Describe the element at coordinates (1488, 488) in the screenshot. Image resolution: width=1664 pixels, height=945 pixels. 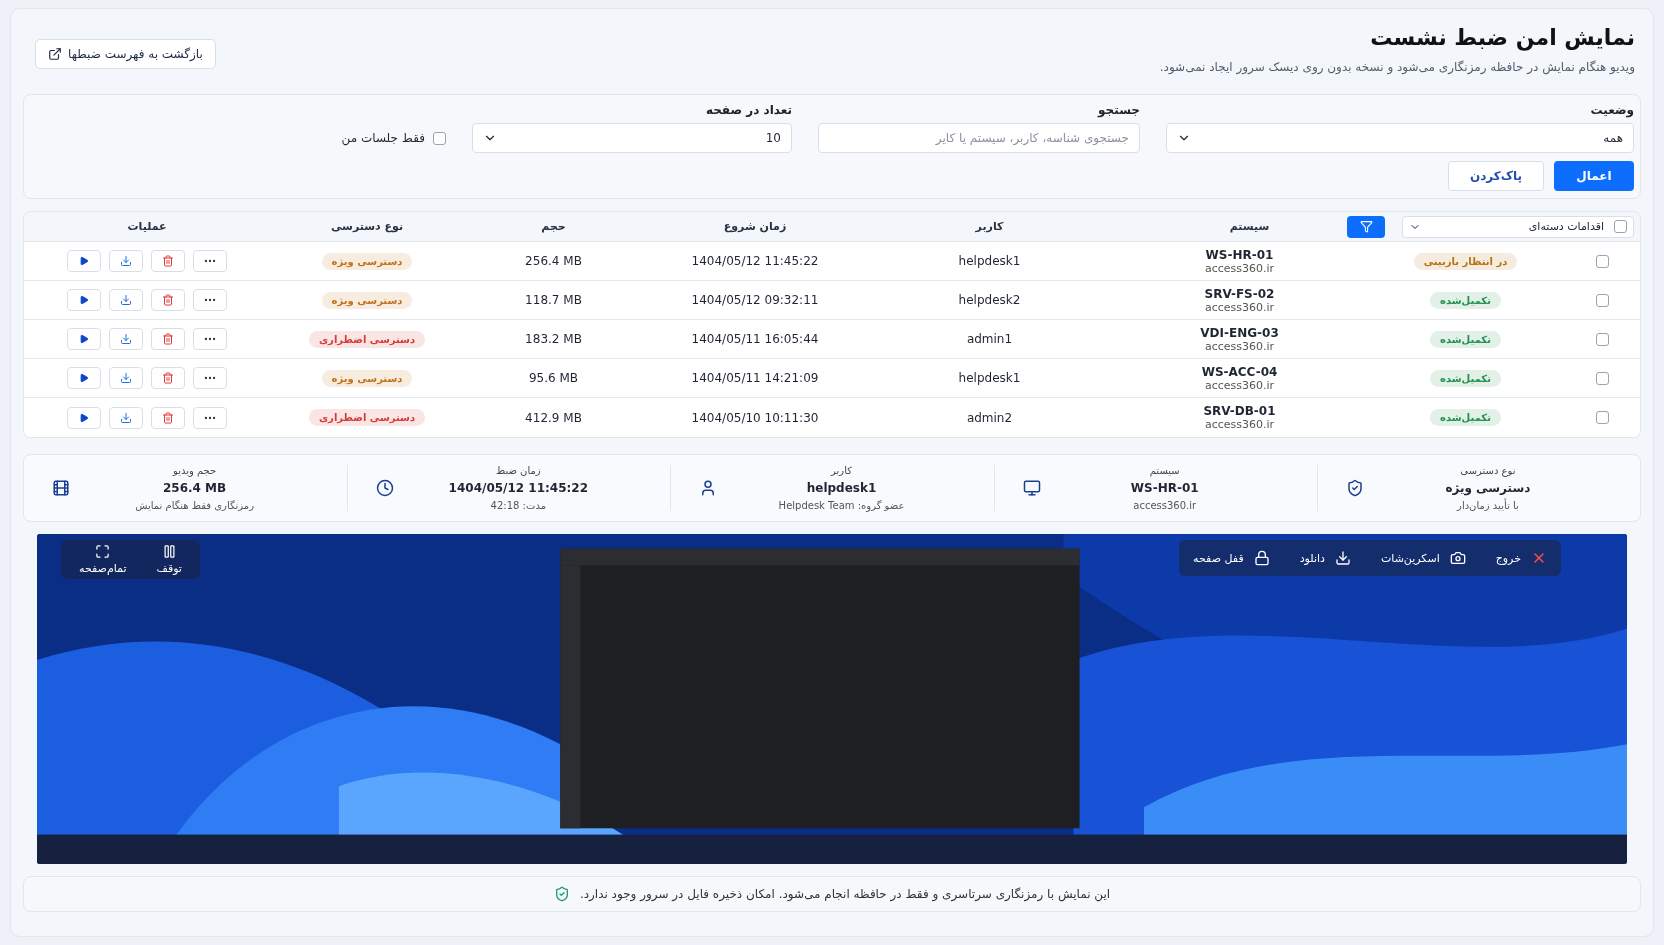
I see `detail-value: دسترسی ویژه` at that location.